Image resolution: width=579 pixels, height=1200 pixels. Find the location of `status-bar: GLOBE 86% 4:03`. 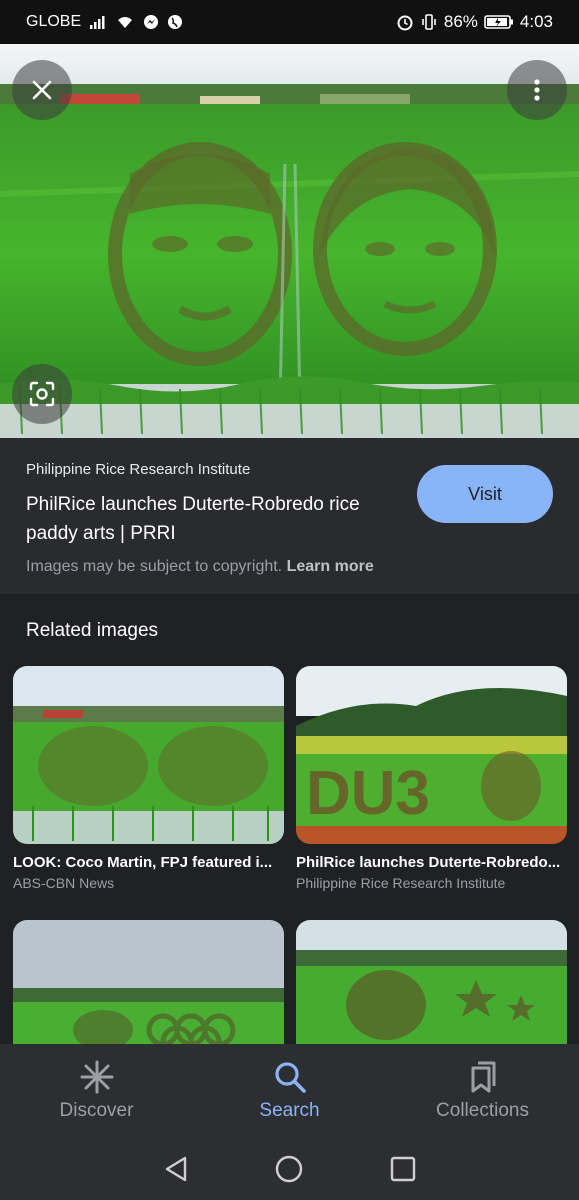

status-bar: GLOBE 86% 4:03 is located at coordinates (289, 22).